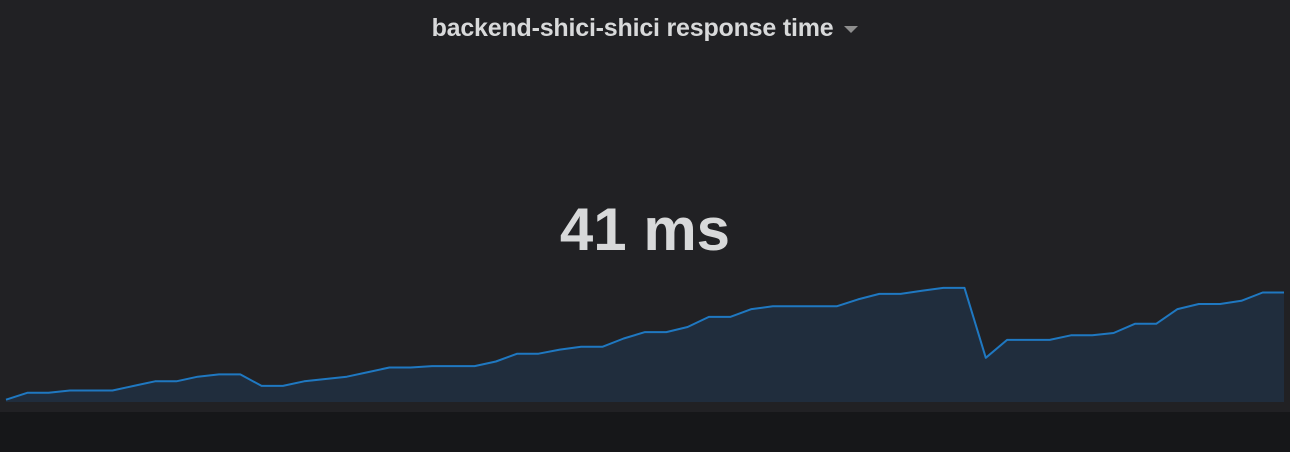 This screenshot has height=452, width=1290. Describe the element at coordinates (645, 432) in the screenshot. I see `panel-gap` at that location.